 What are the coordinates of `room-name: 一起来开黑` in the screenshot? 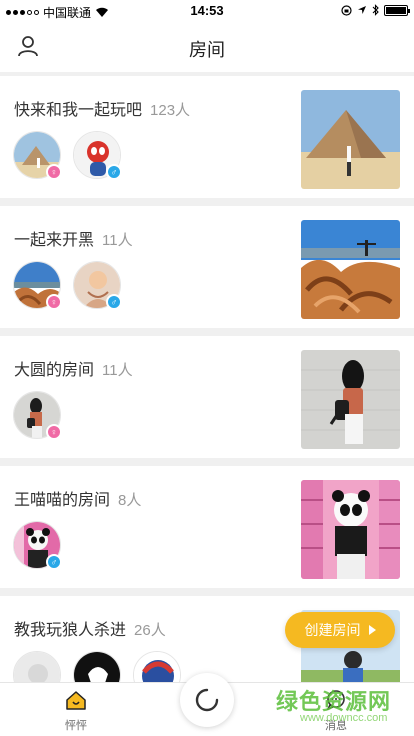 It's located at (54, 240).